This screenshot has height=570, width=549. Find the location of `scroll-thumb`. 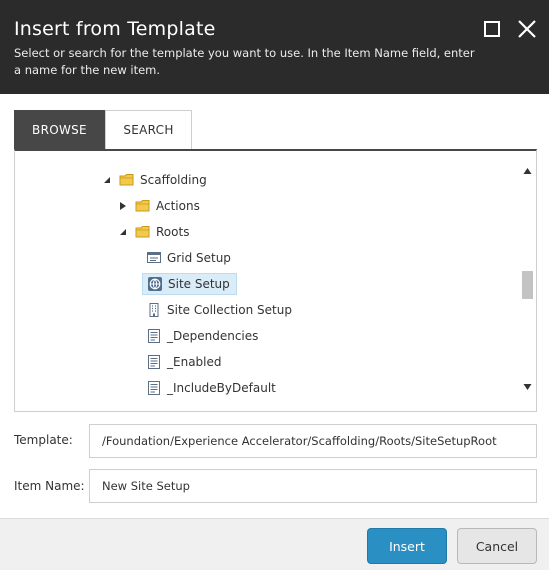

scroll-thumb is located at coordinates (527, 285).